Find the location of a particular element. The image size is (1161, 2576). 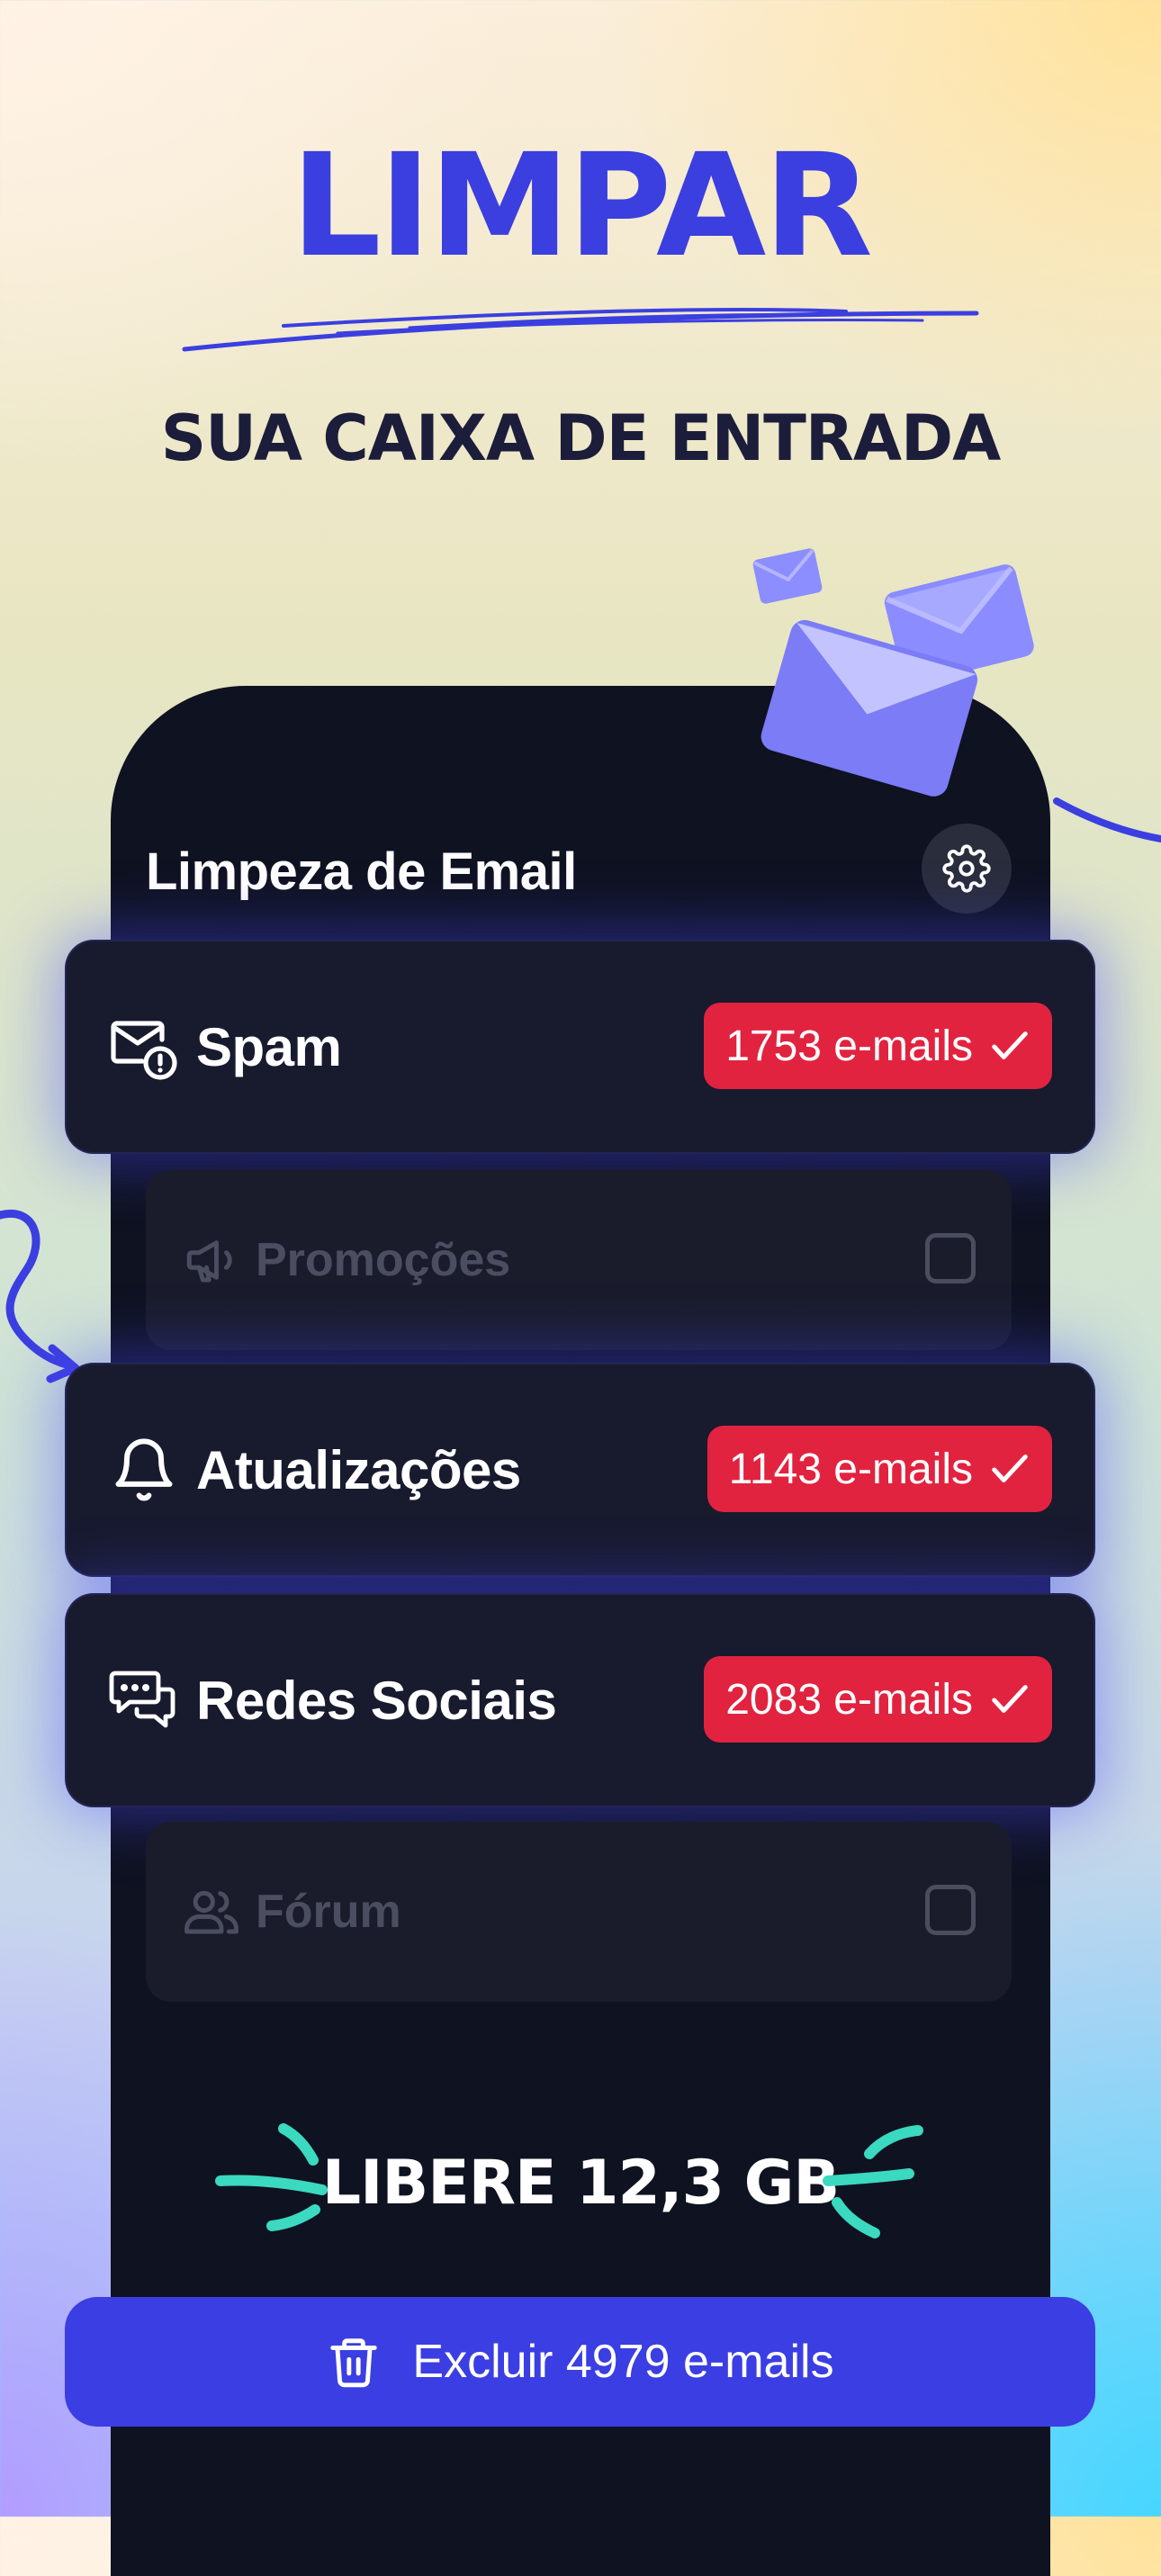

mail-alert-icon is located at coordinates (144, 1047).